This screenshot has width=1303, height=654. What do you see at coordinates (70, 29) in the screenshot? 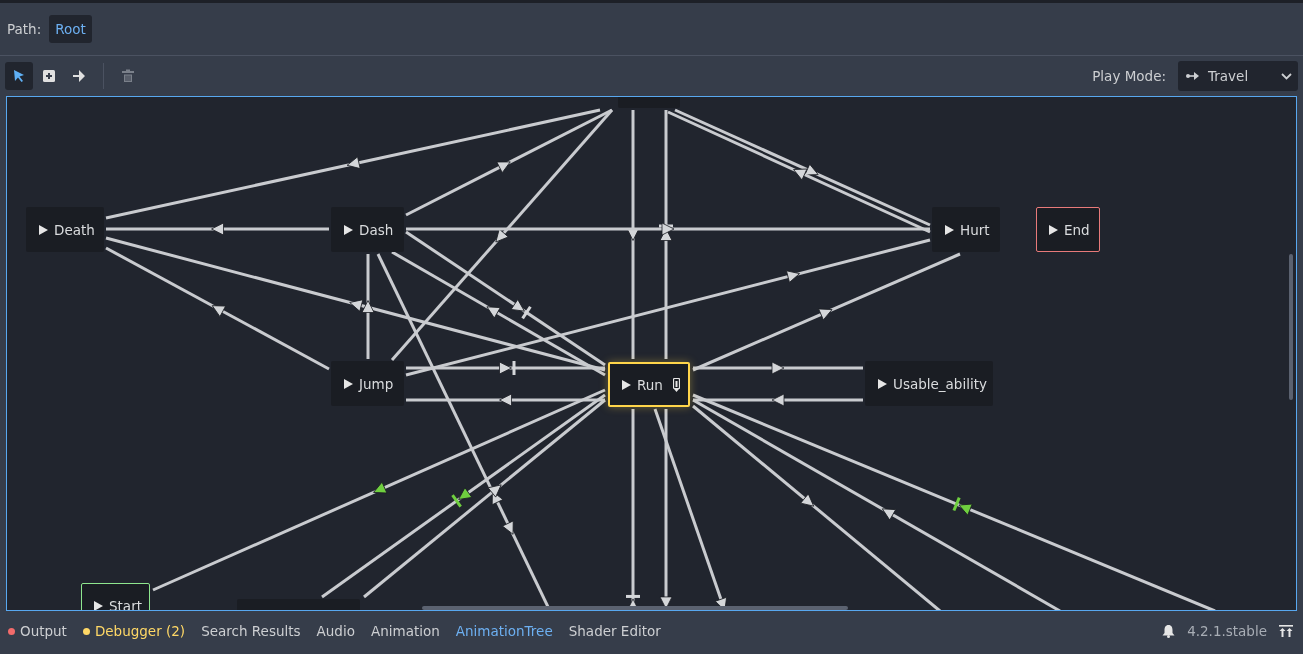
I see `path-crumb: Root` at bounding box center [70, 29].